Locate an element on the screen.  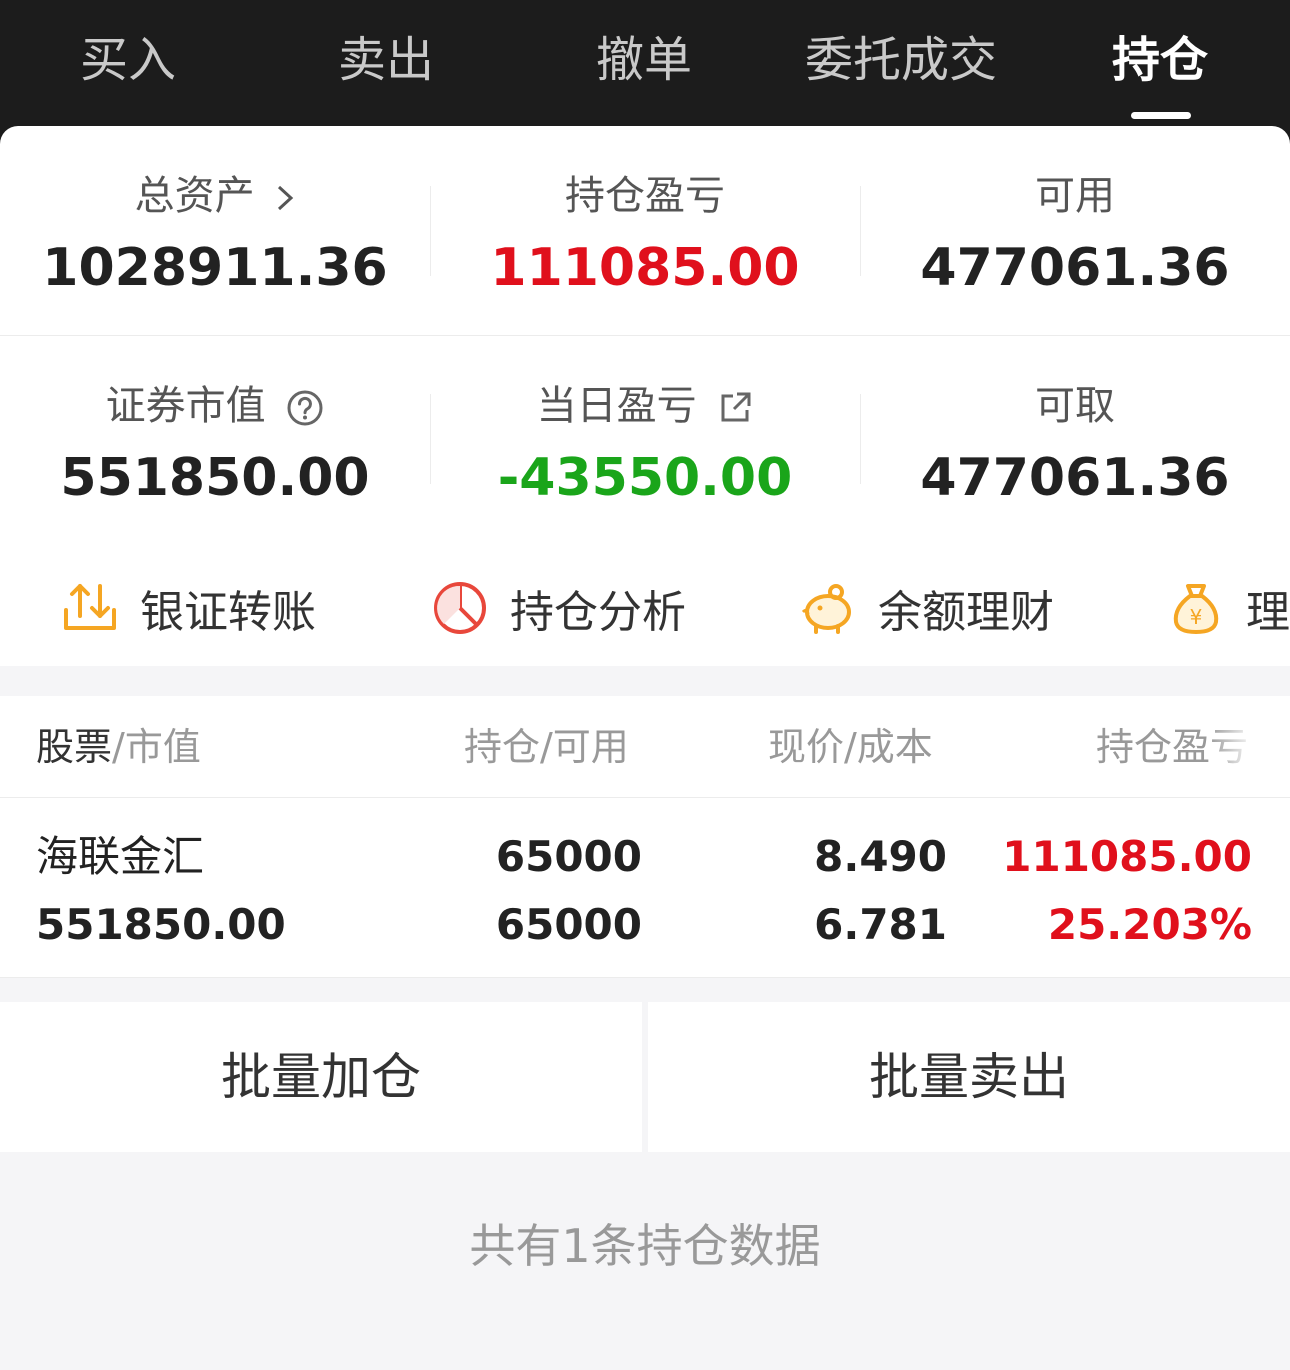
external-link-icon is located at coordinates (736, 407).